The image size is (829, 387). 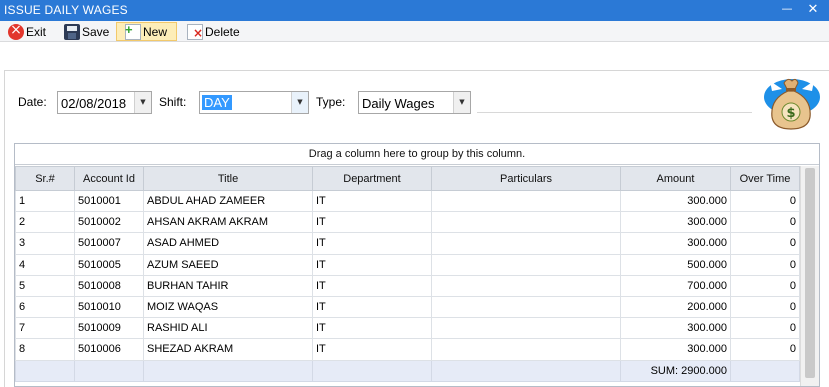 I want to click on cell-sr: 1, so click(x=45, y=201).